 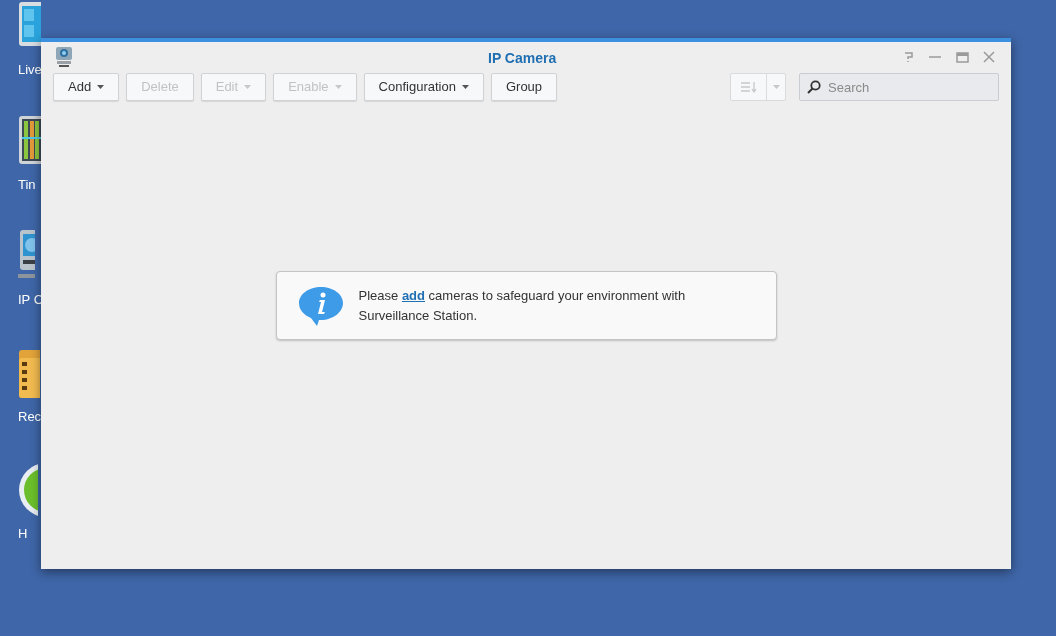 I want to click on monitor-icon, so click(x=29, y=24).